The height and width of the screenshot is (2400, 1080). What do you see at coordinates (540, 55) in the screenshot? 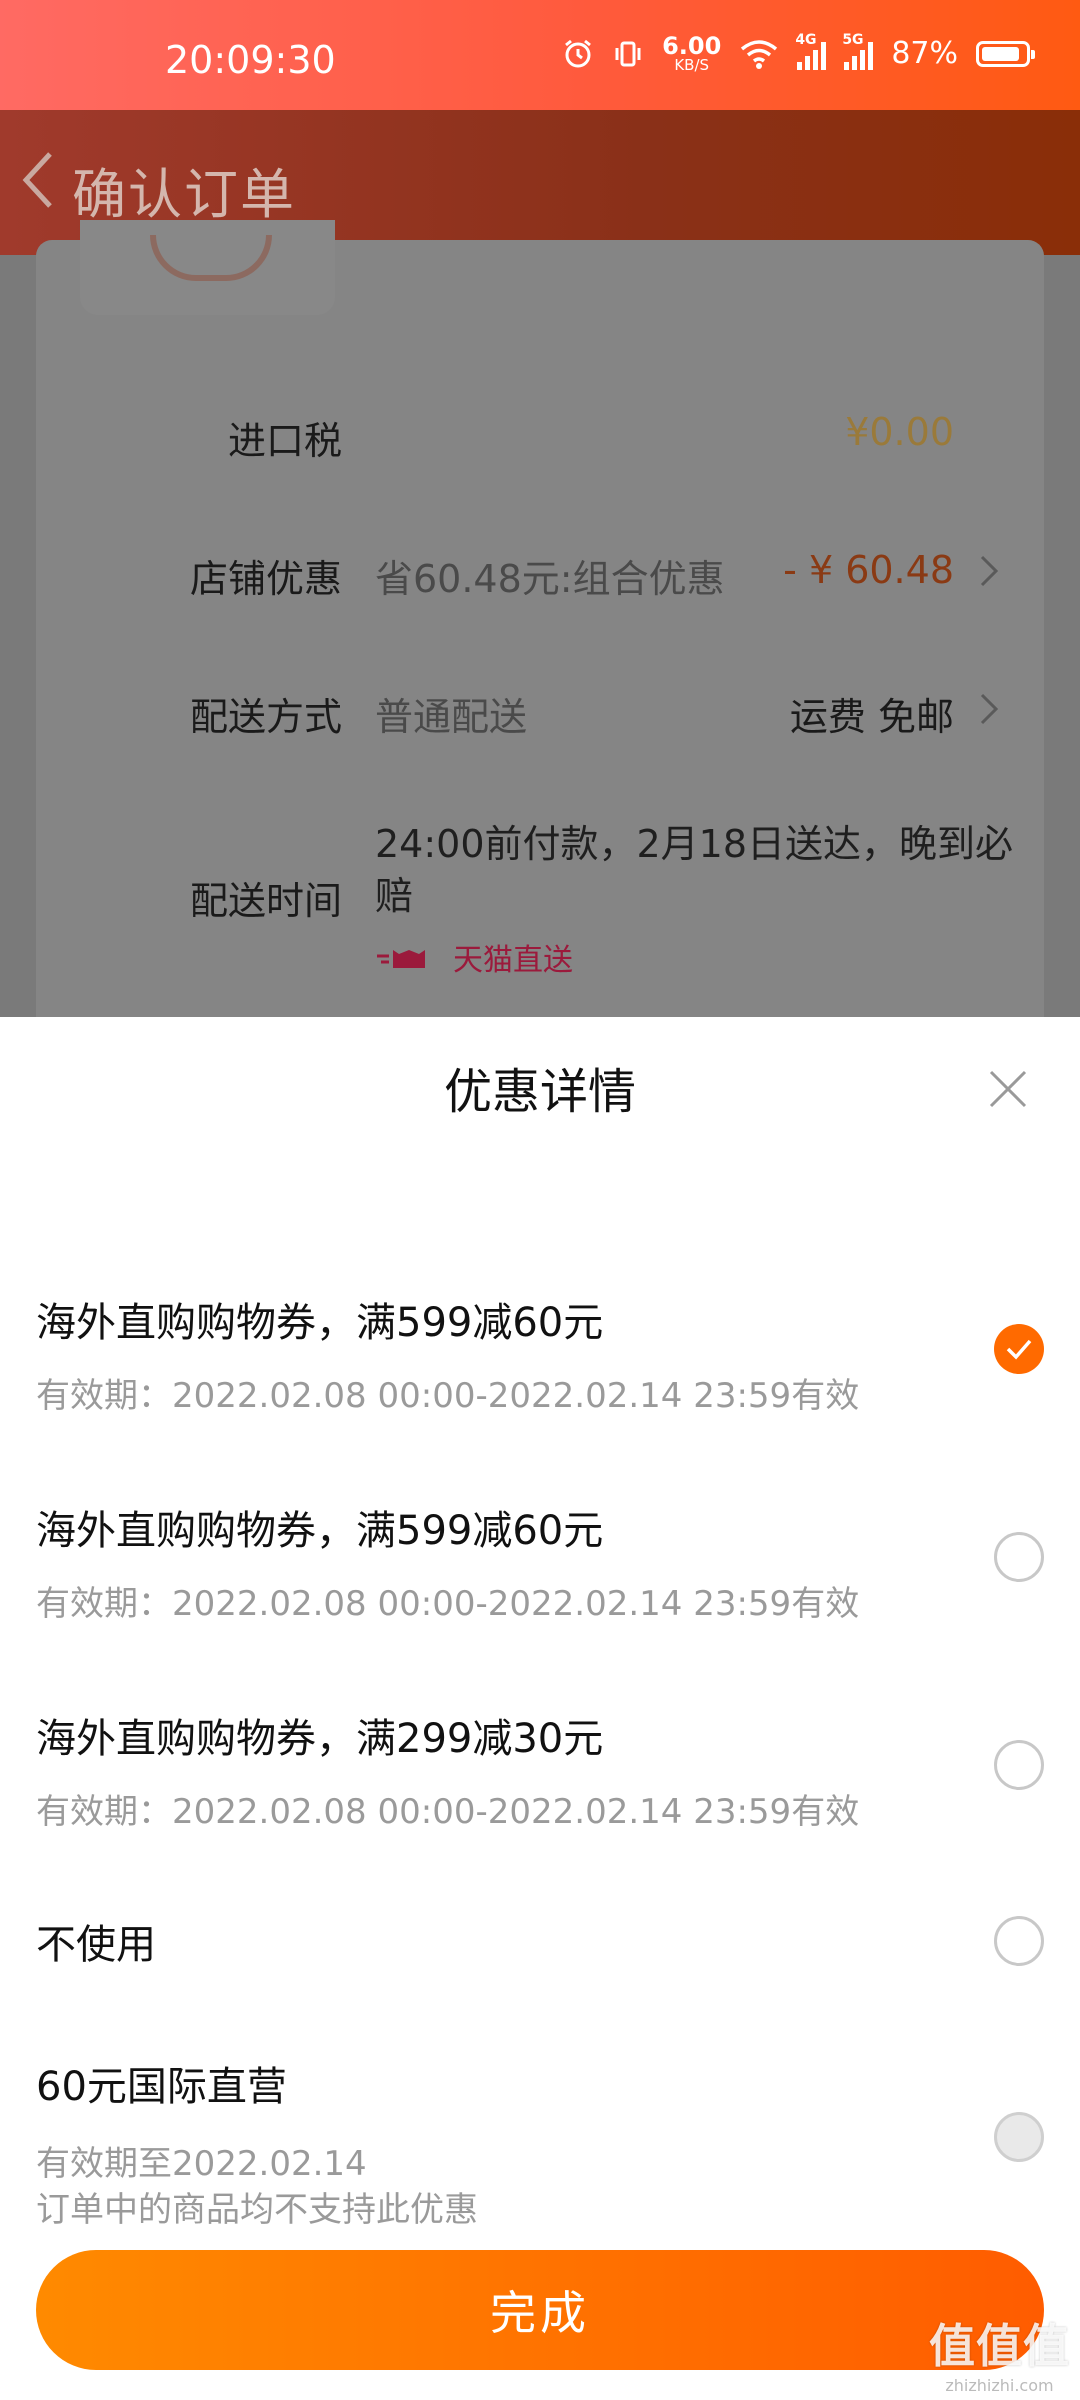
I see `status-bar: 20:09:30 6.00 KB/S 4G 5G 87%` at bounding box center [540, 55].